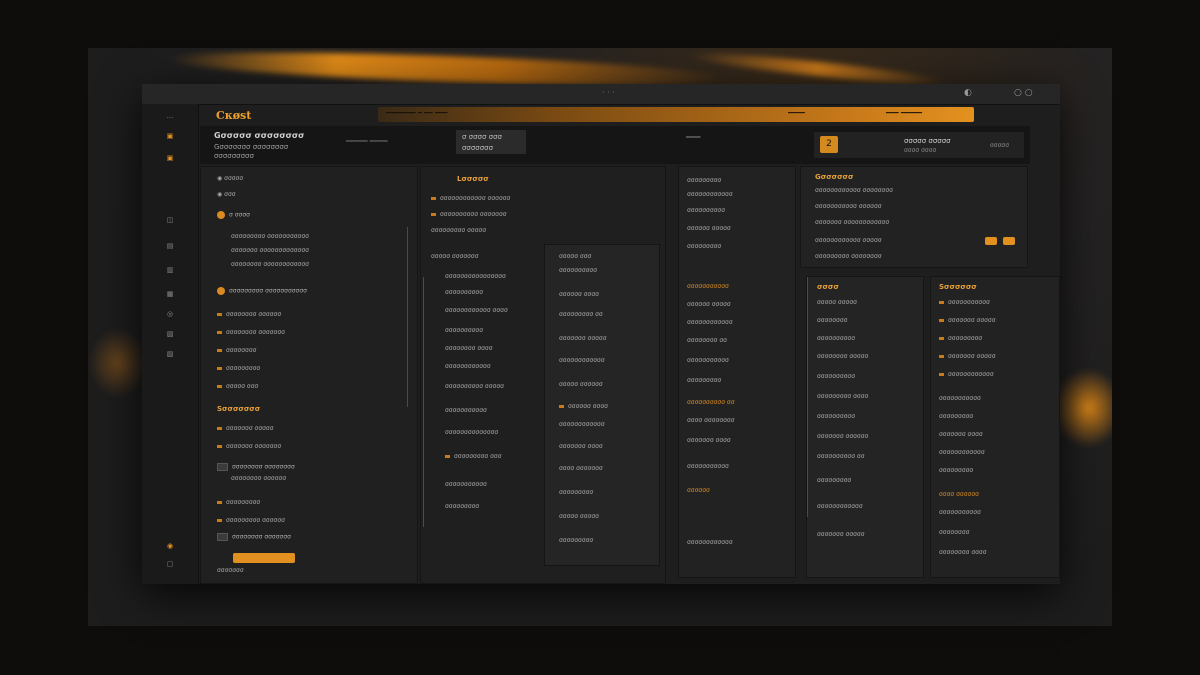 The height and width of the screenshot is (675, 1200). I want to click on list-item: σσσσσσσ σσσσσσσσσσσσσ, so click(270, 250).